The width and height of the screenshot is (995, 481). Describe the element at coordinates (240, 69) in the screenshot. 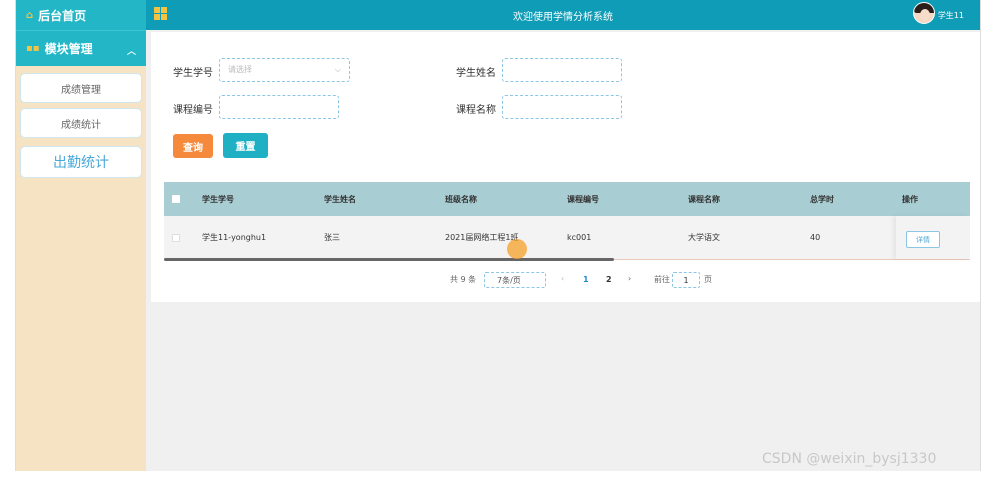

I see `student-id-placeholder: 请选择` at that location.